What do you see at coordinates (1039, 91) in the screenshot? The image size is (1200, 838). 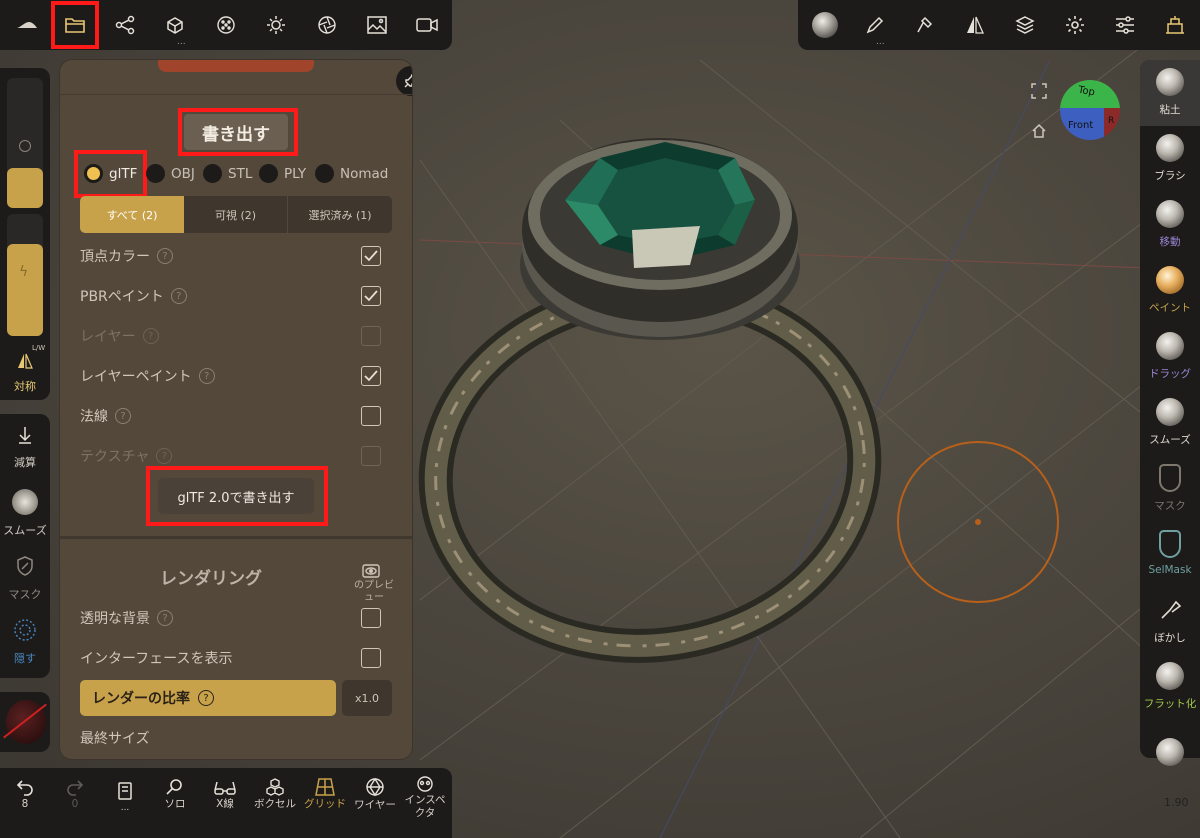 I see `fullscreen-icon` at bounding box center [1039, 91].